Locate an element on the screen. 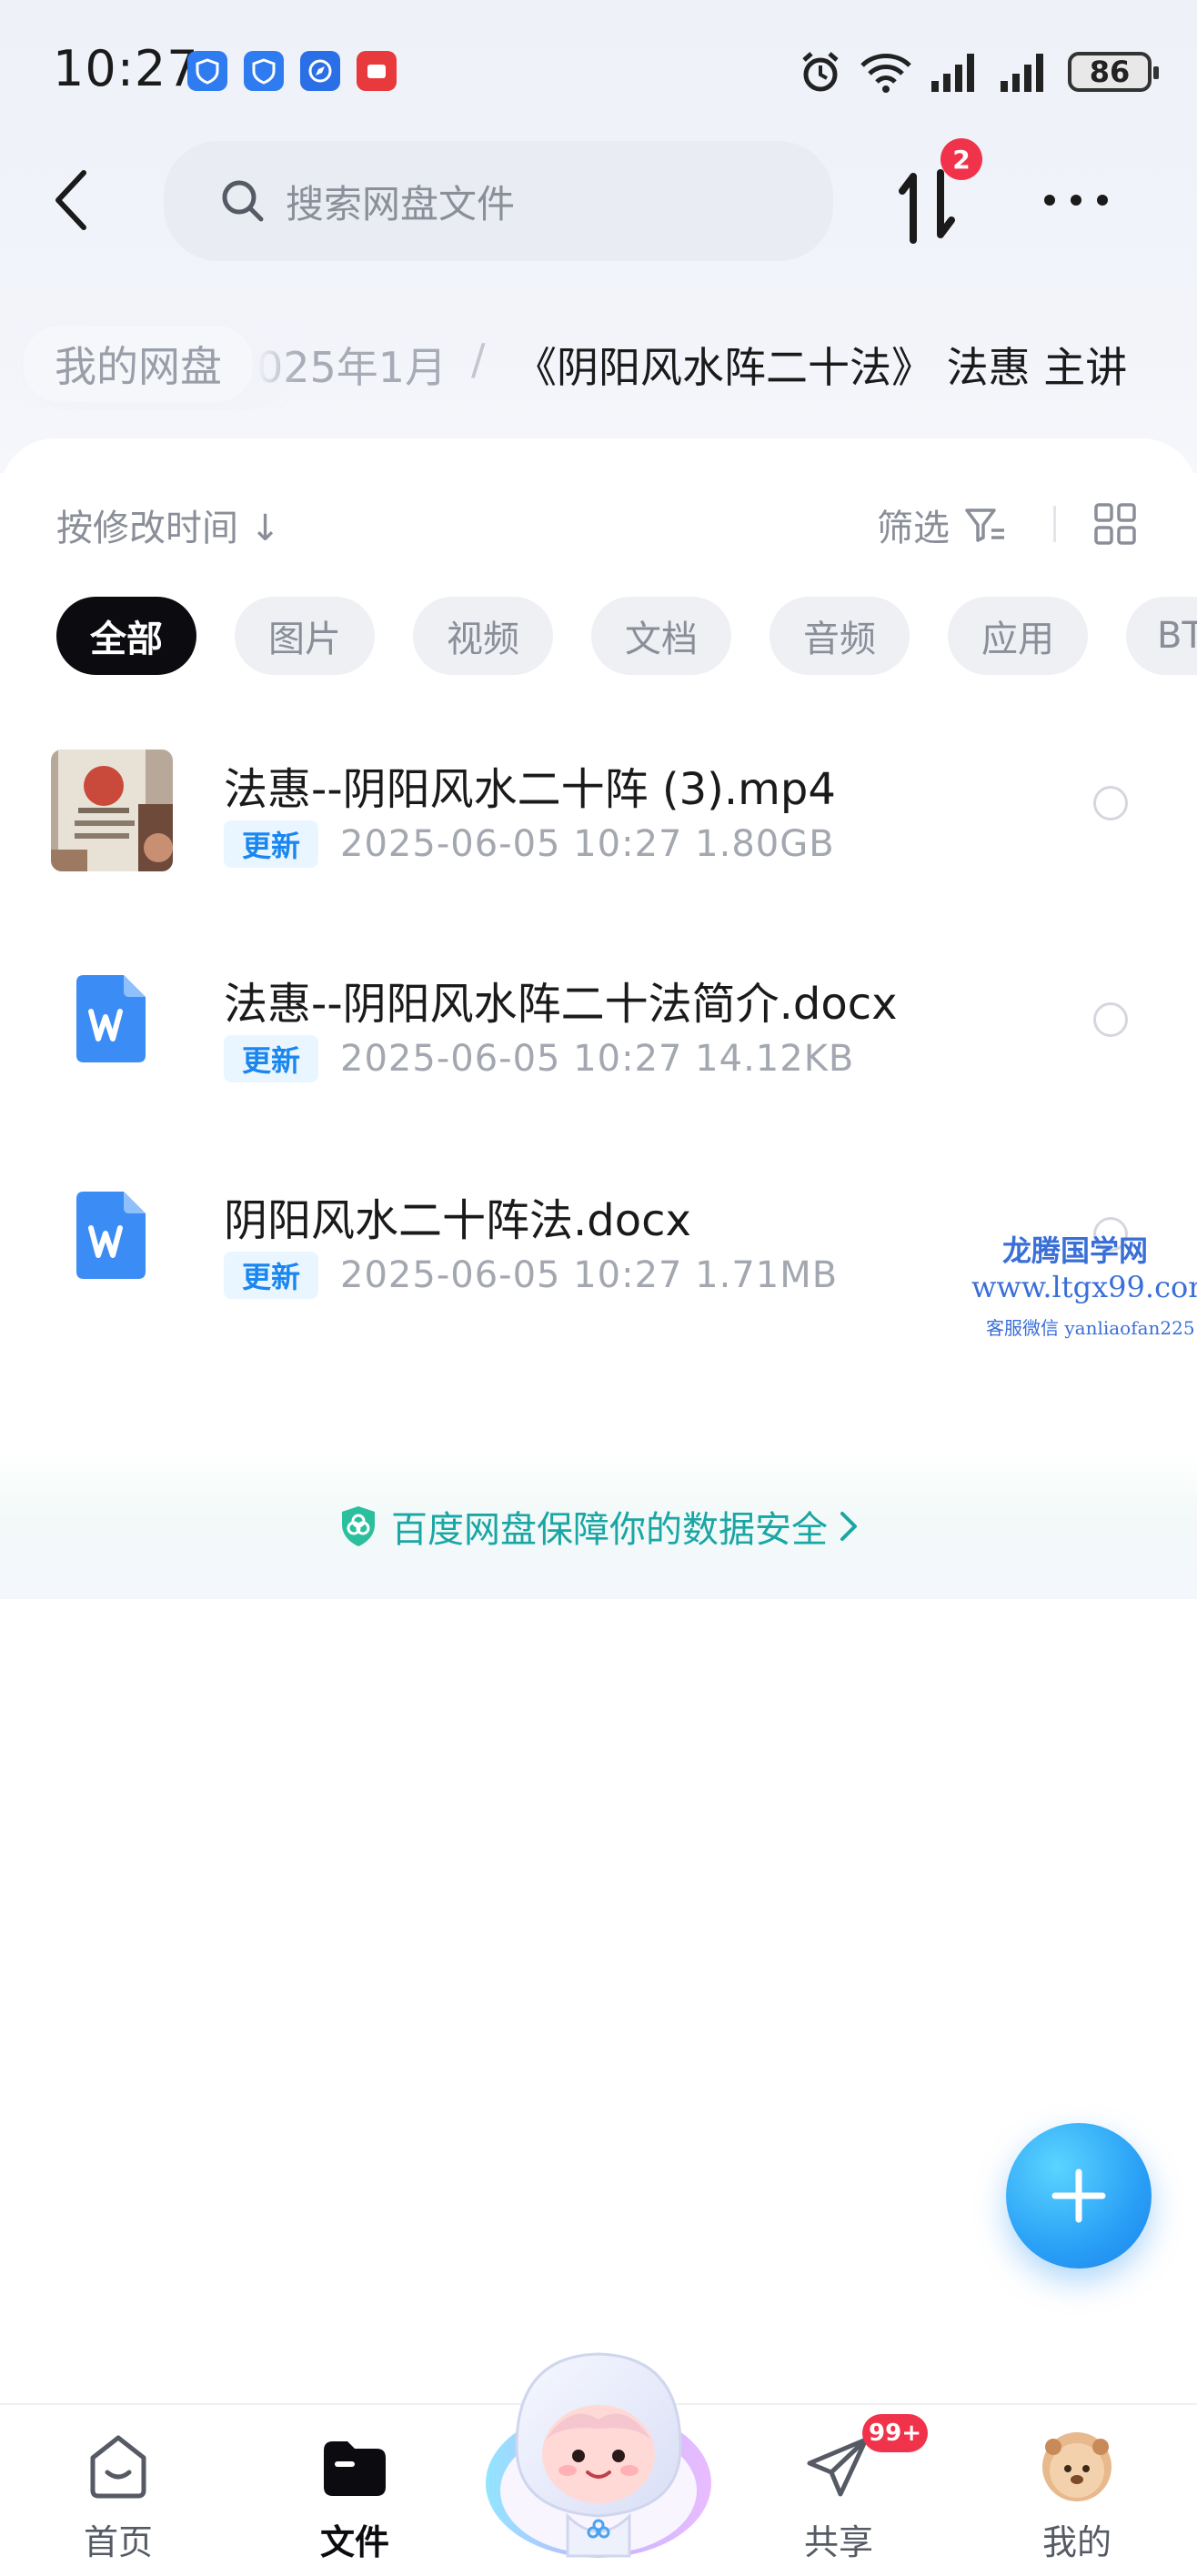 This screenshot has width=1197, height=2576. more-options-button is located at coordinates (1076, 200).